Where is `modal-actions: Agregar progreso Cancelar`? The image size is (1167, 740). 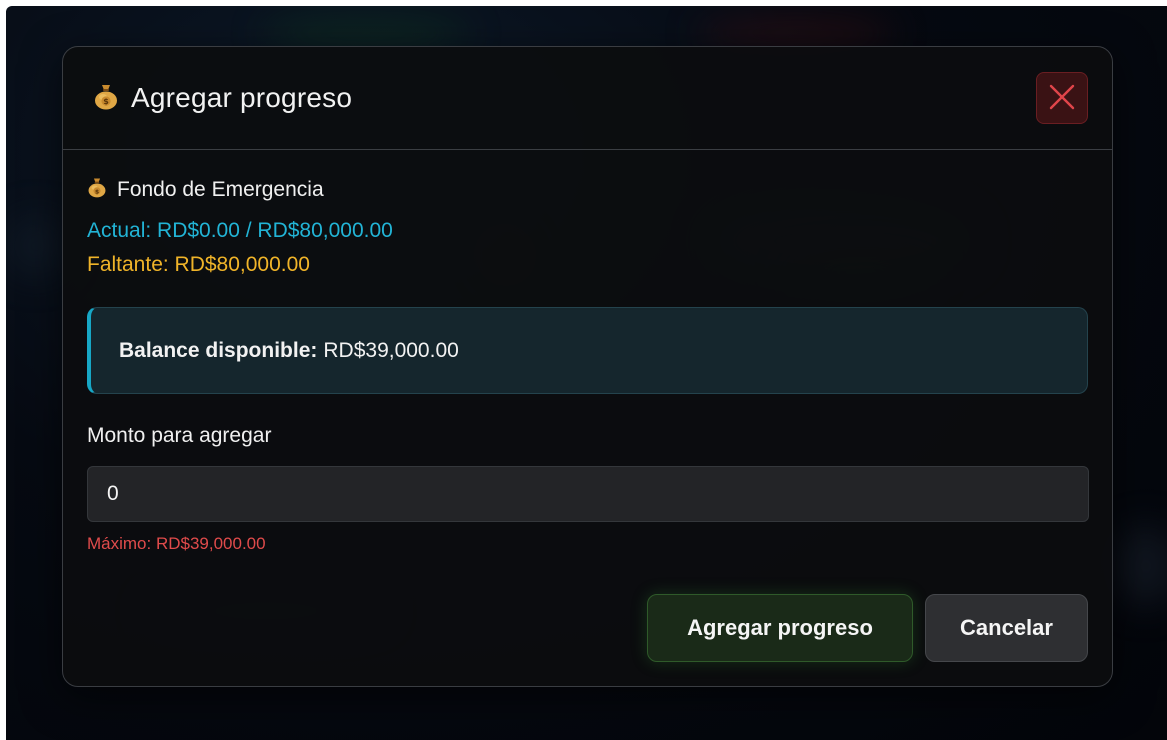
modal-actions: Agregar progreso Cancelar is located at coordinates (867, 628).